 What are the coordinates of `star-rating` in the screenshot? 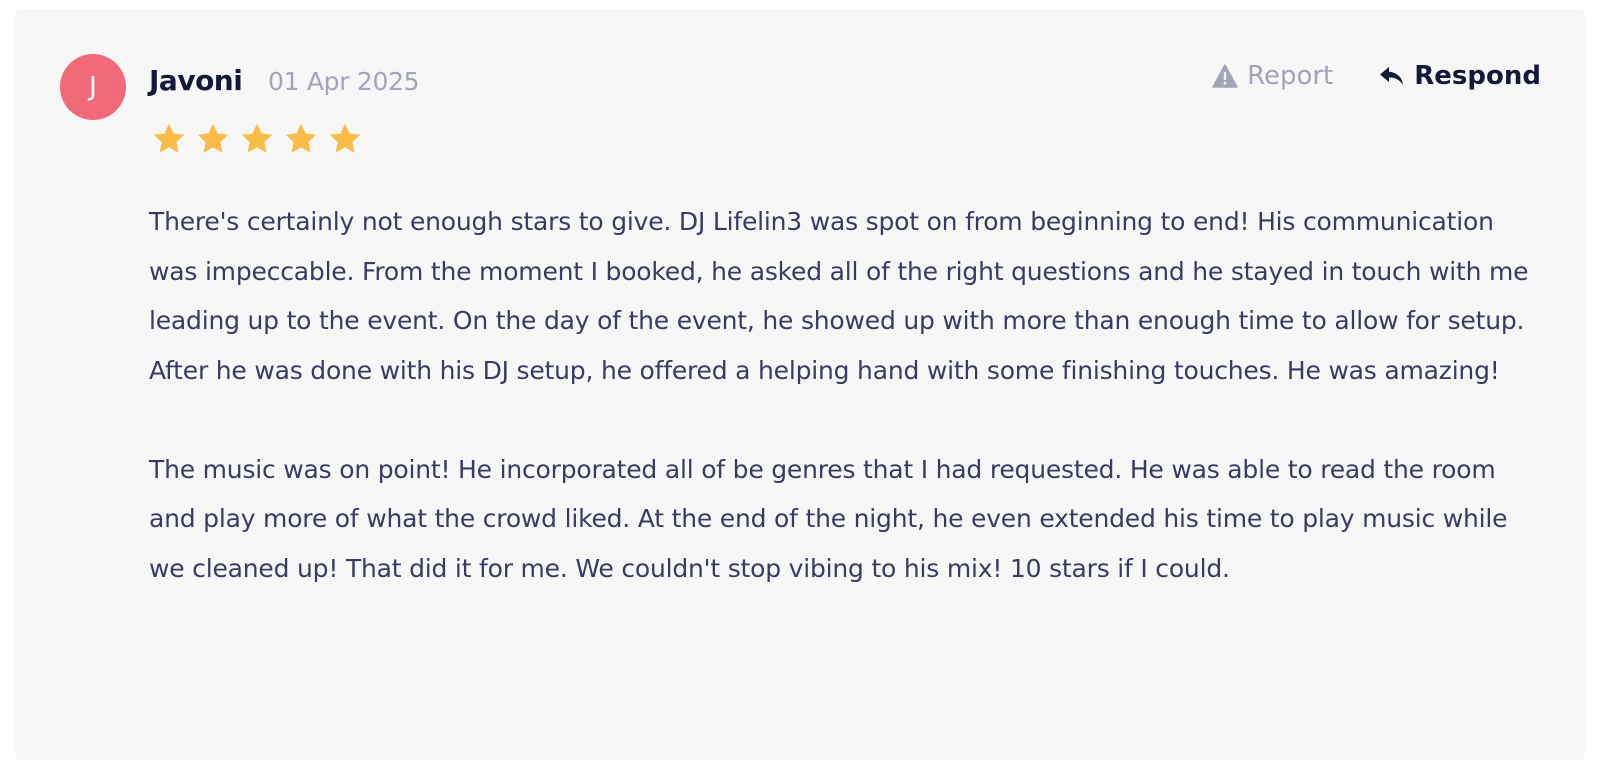 It's located at (257, 139).